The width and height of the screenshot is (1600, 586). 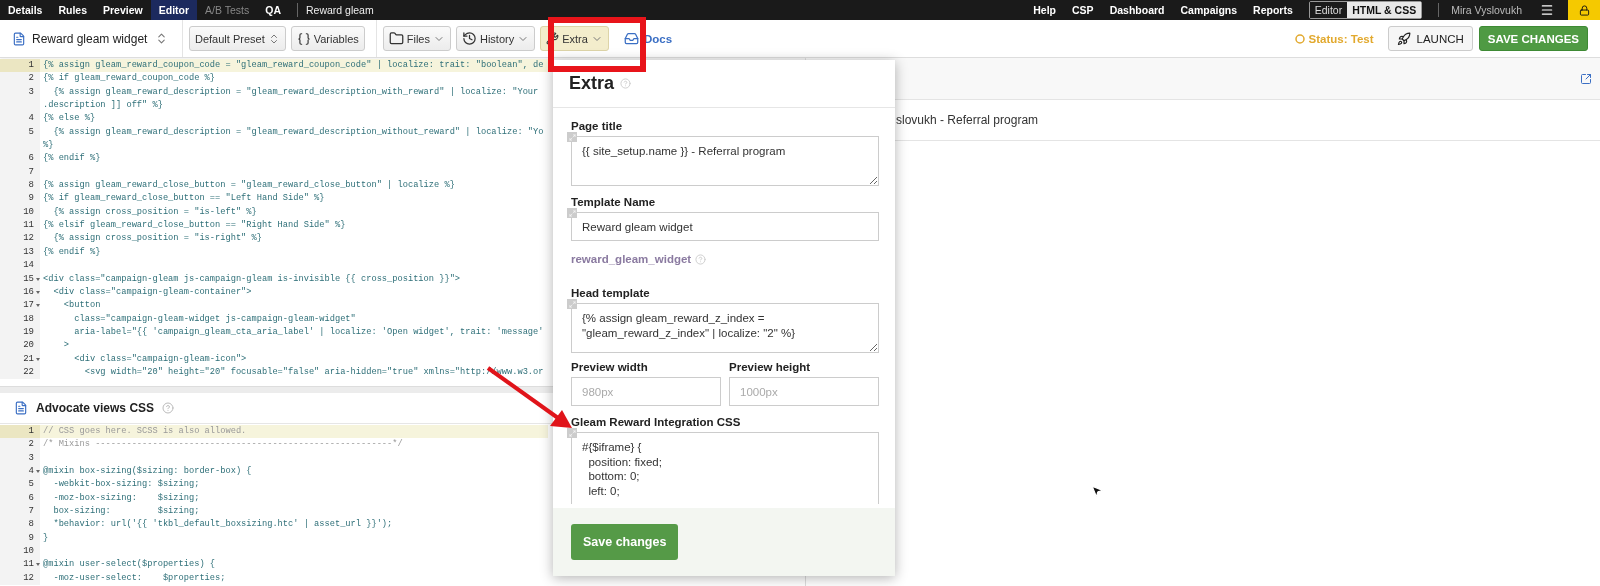 I want to click on mode-option: HTML & CSS, so click(x=1384, y=10).